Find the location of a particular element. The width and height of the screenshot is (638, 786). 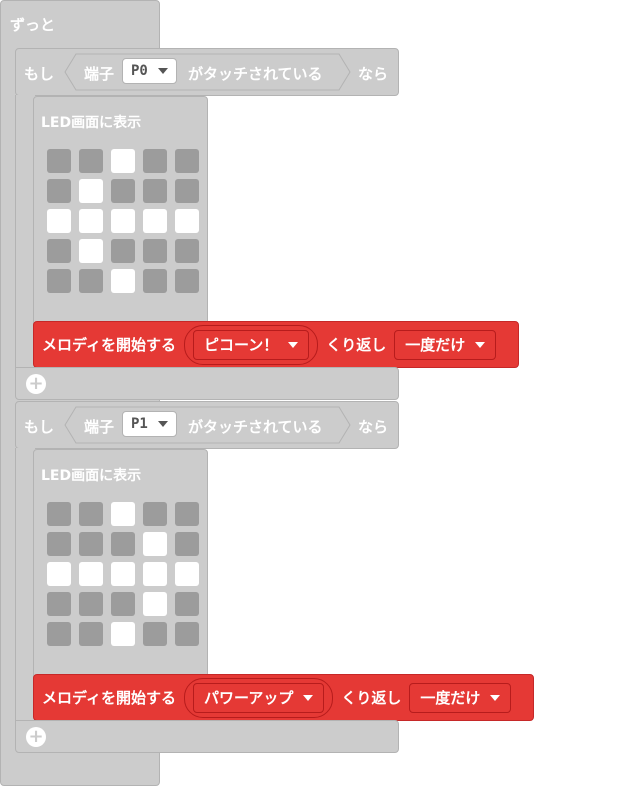

melody-dropdown: ピコーン！ is located at coordinates (251, 344).